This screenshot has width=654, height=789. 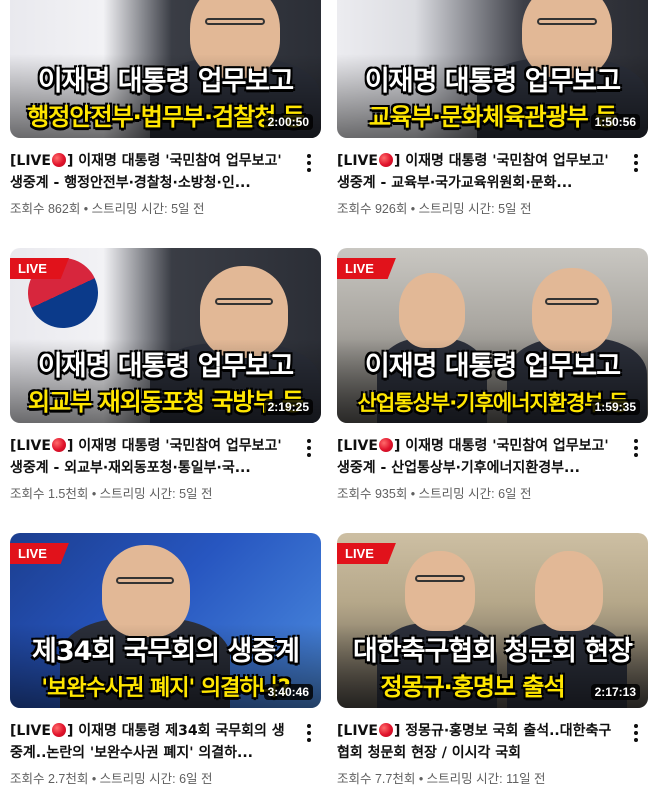 What do you see at coordinates (434, 494) in the screenshot?
I see `video-stats: 조회수 935회 • 스트리밍 시간: 6일 전` at bounding box center [434, 494].